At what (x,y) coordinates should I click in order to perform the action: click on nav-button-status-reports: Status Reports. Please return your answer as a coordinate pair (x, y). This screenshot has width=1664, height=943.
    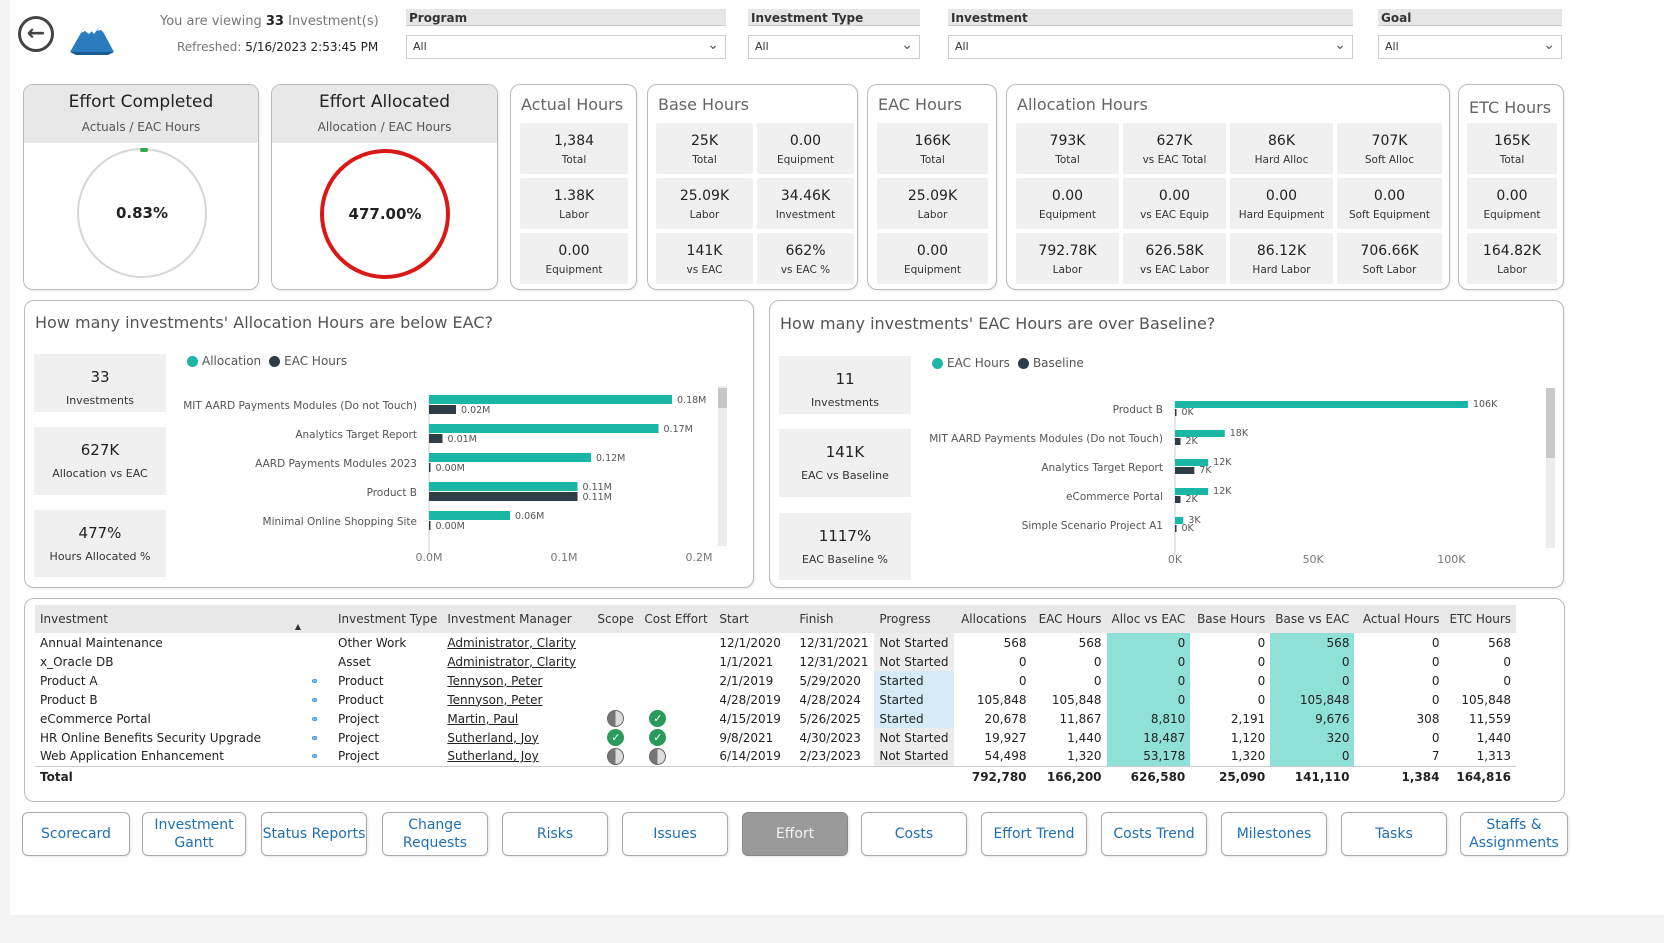
    Looking at the image, I should click on (314, 834).